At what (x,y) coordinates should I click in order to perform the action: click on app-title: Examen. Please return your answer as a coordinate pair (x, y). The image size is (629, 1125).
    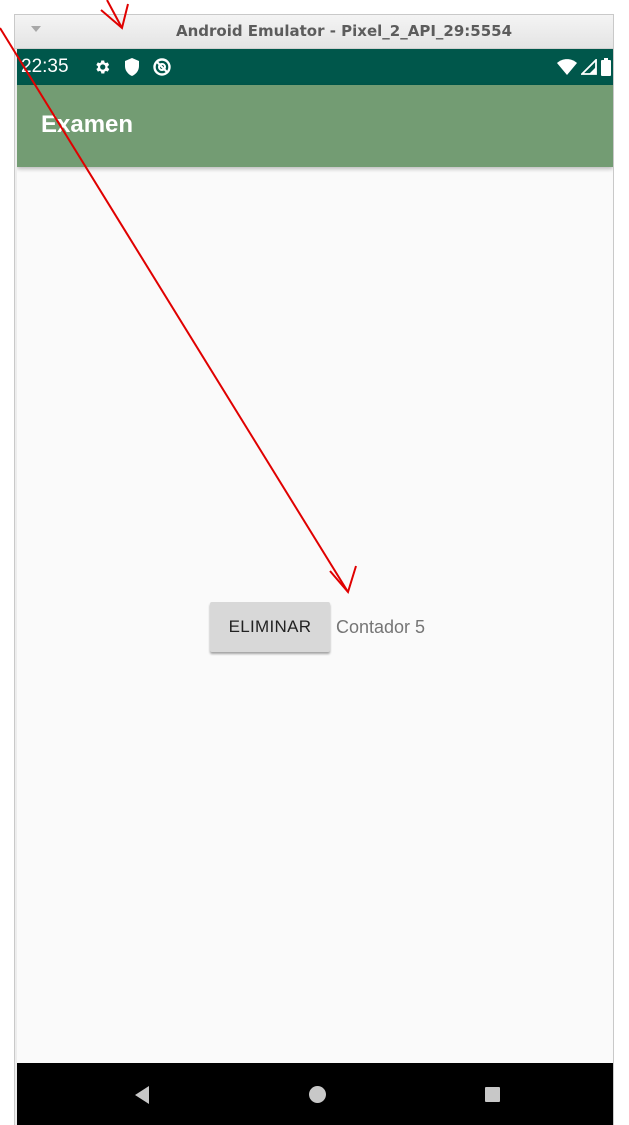
    Looking at the image, I should click on (87, 124).